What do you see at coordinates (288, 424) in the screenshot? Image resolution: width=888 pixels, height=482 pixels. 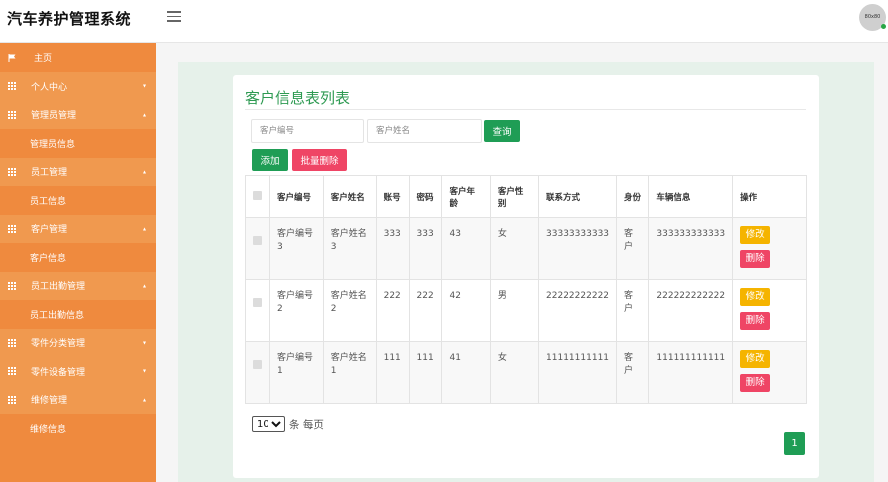 I see `page-size-control: 10 条 每页` at bounding box center [288, 424].